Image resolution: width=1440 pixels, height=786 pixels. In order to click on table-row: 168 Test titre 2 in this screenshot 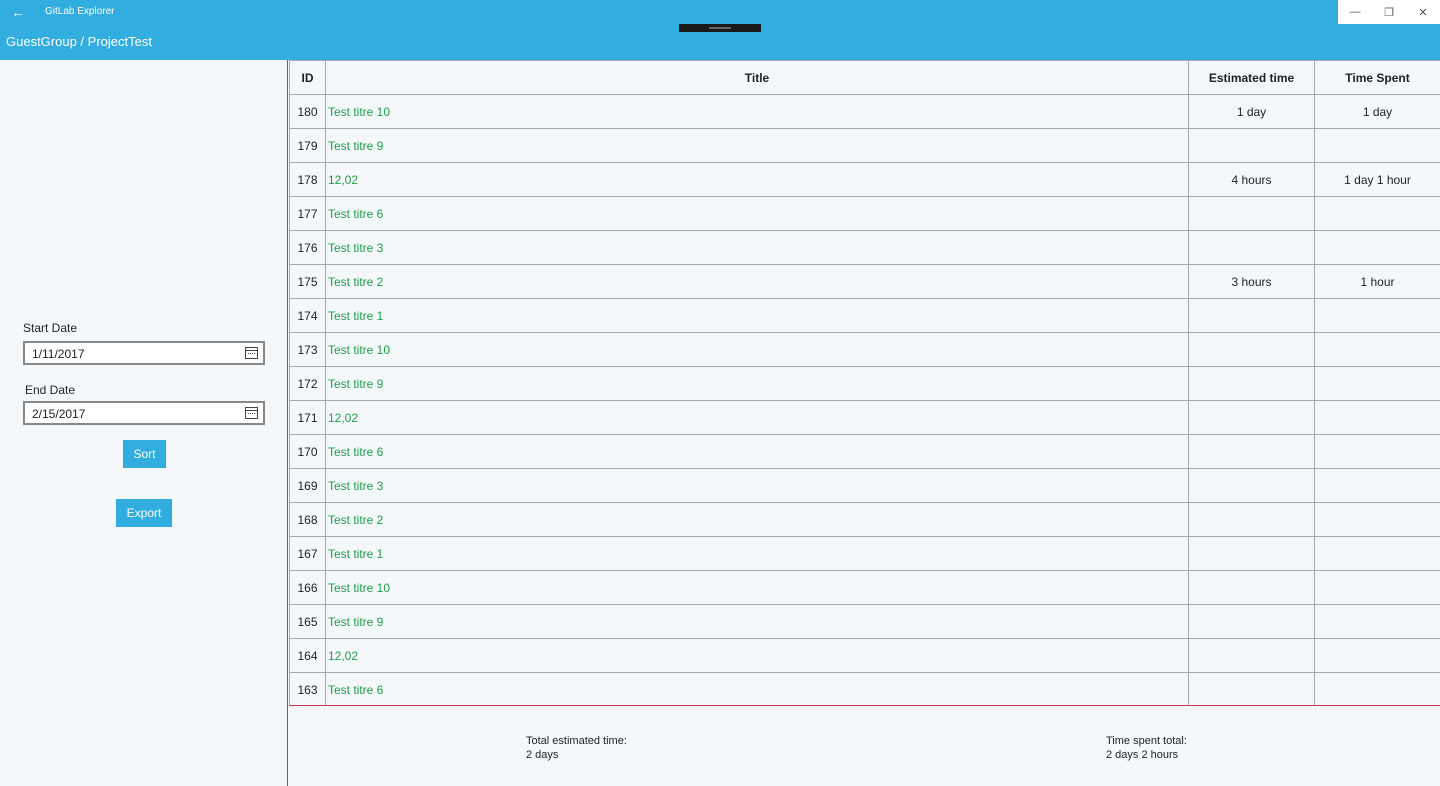, I will do `click(864, 519)`.